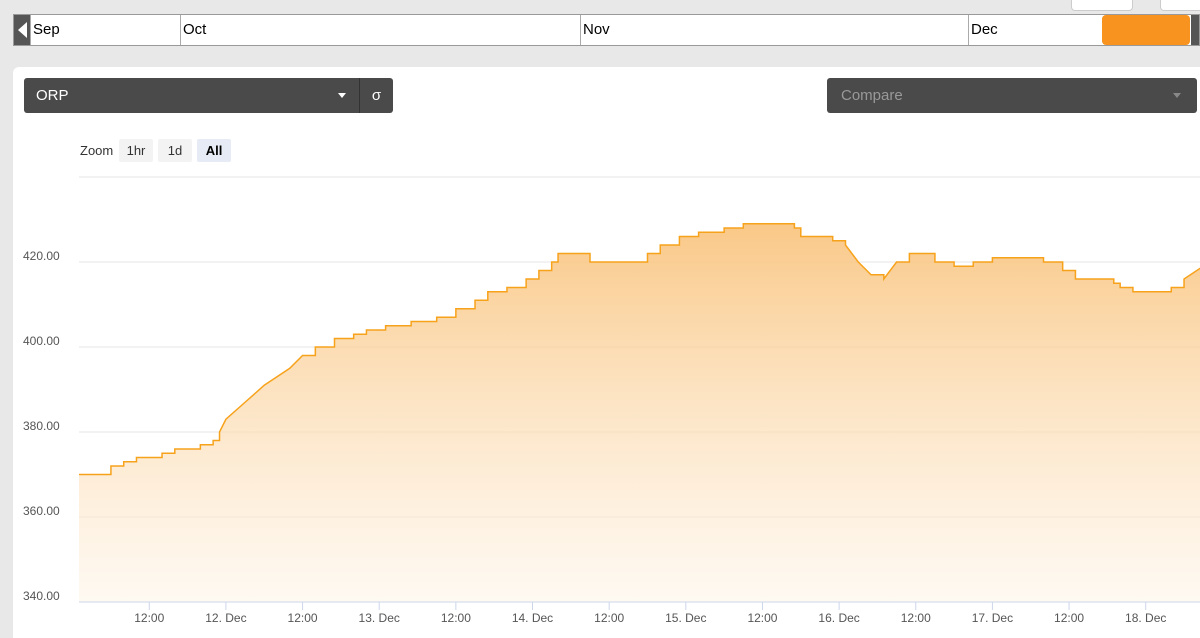 This screenshot has height=638, width=1200. Describe the element at coordinates (1145, 618) in the screenshot. I see `x-tick-label: 18. Dec` at that location.